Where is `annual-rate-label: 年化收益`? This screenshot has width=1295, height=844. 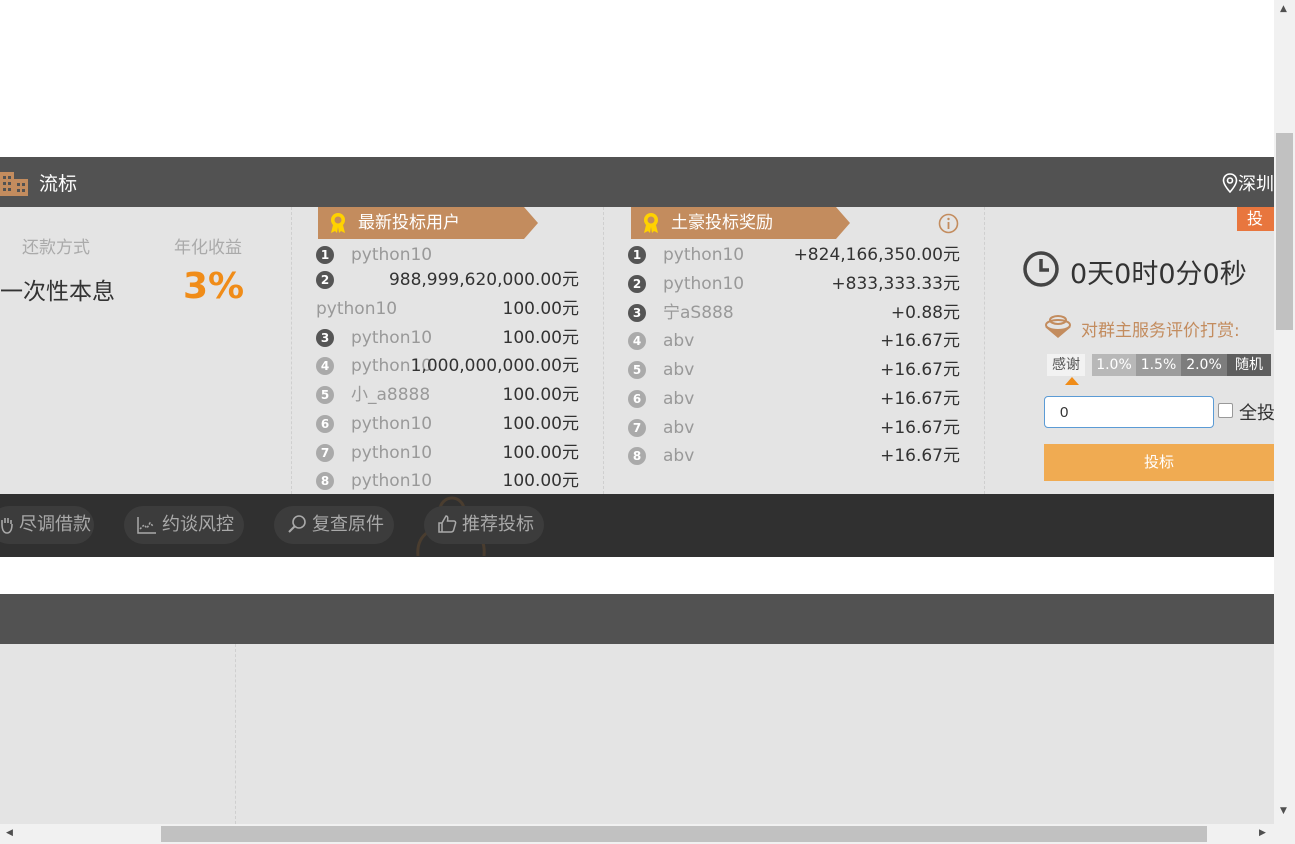
annual-rate-label: 年化收益 is located at coordinates (208, 248).